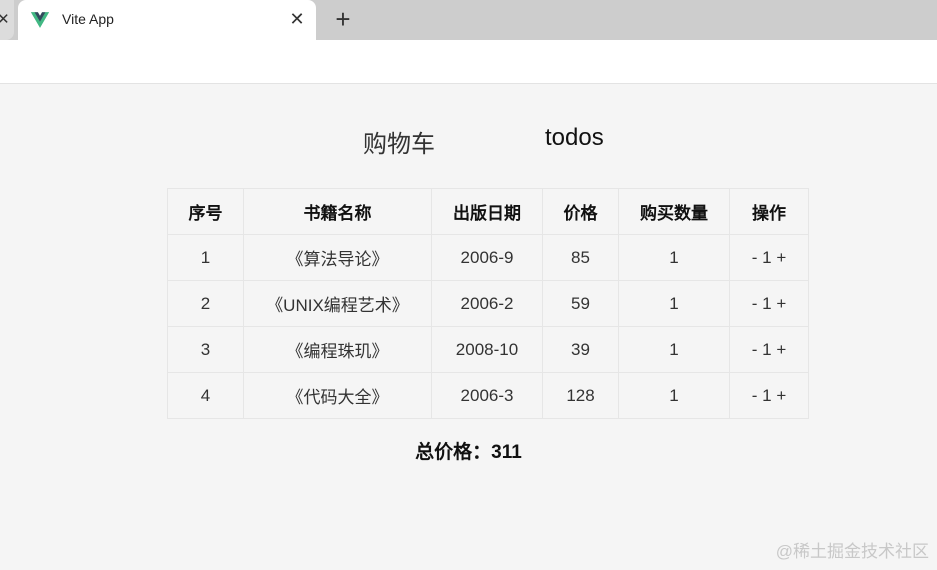 The width and height of the screenshot is (937, 570). What do you see at coordinates (337, 303) in the screenshot?
I see `cell-book-name: 《UNIX编程艺术》` at bounding box center [337, 303].